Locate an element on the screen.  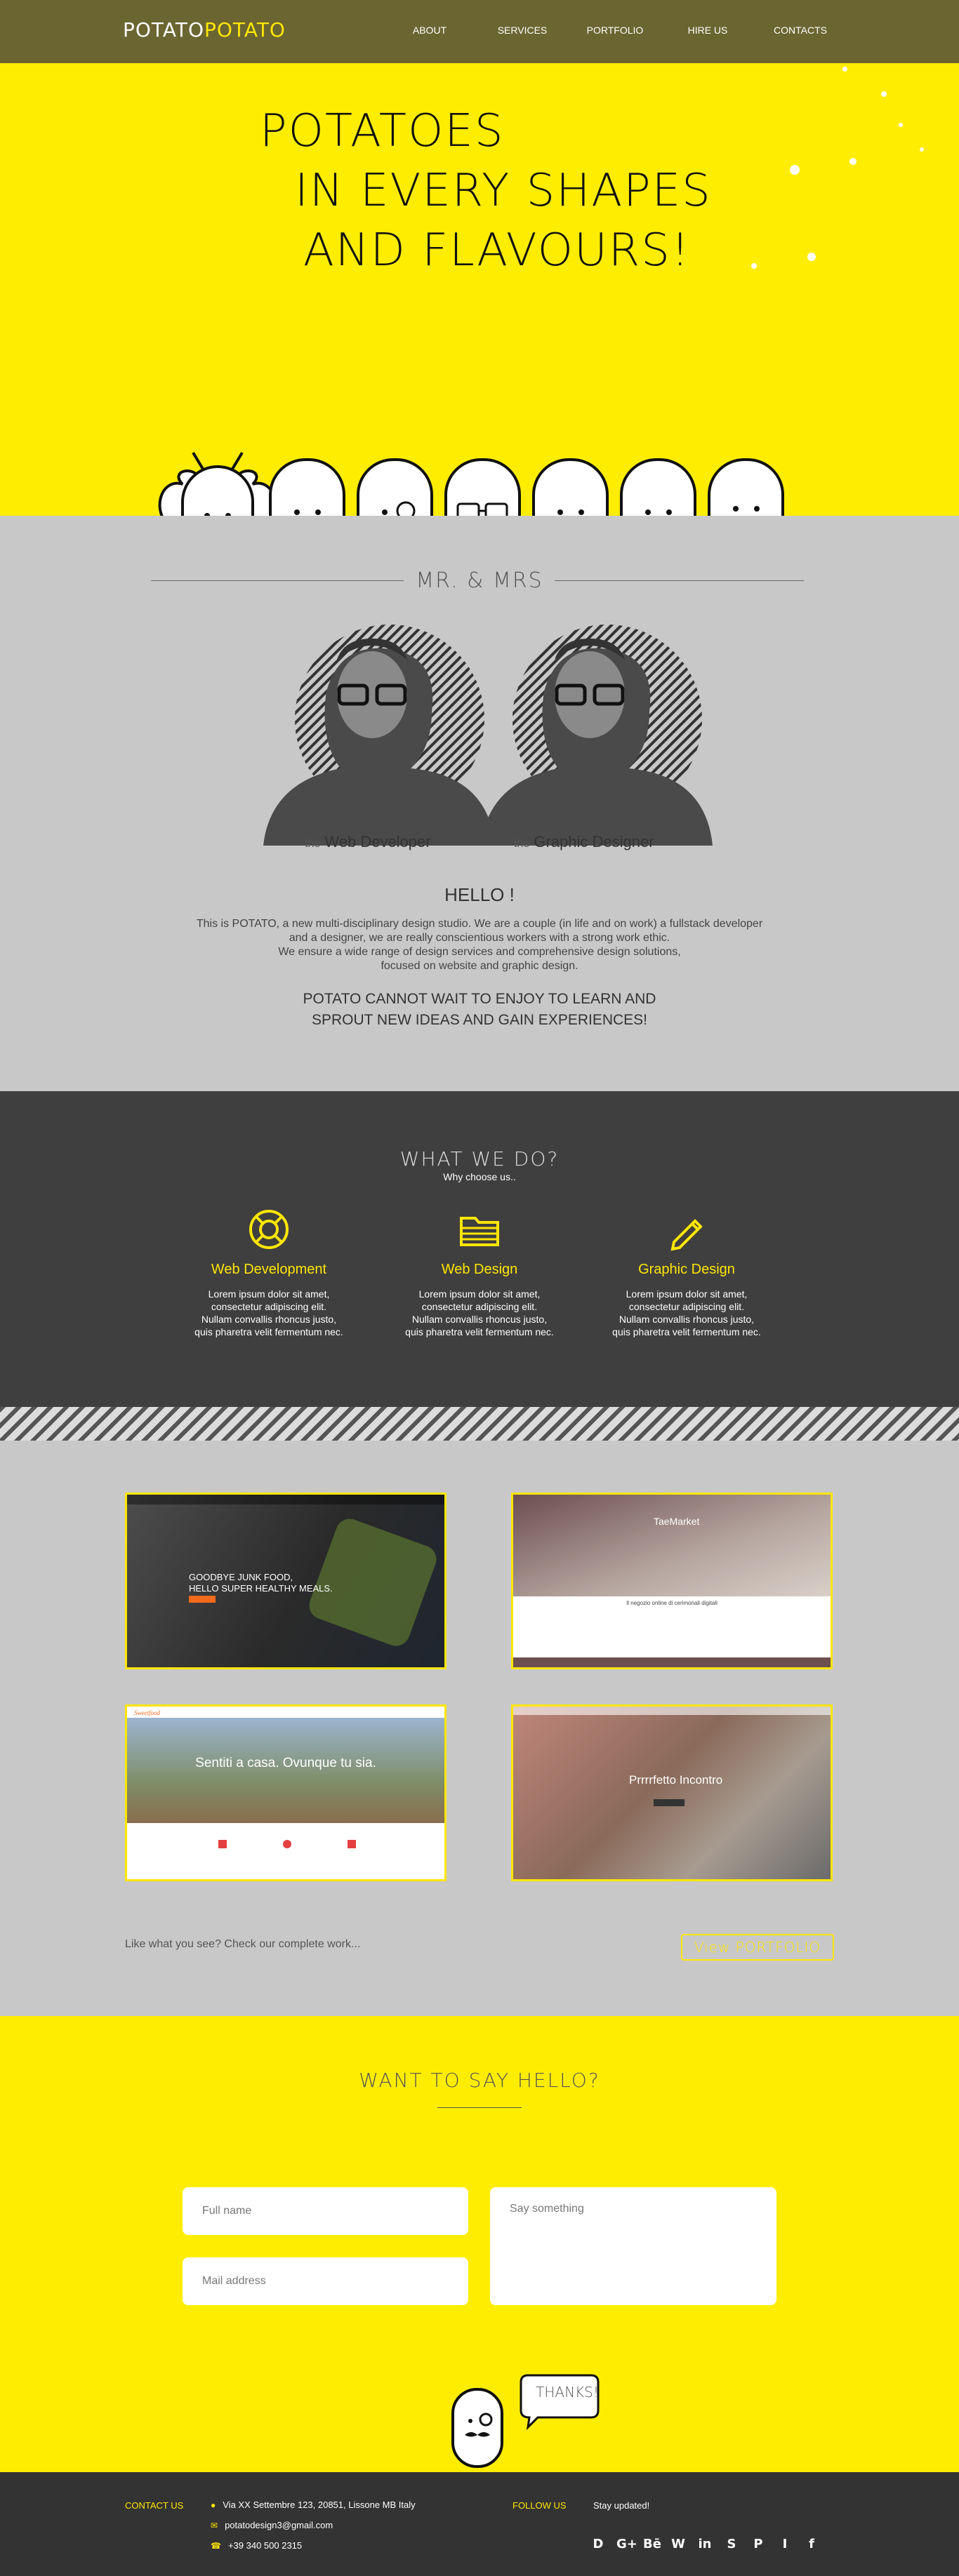
mail-address-field is located at coordinates (325, 2281).